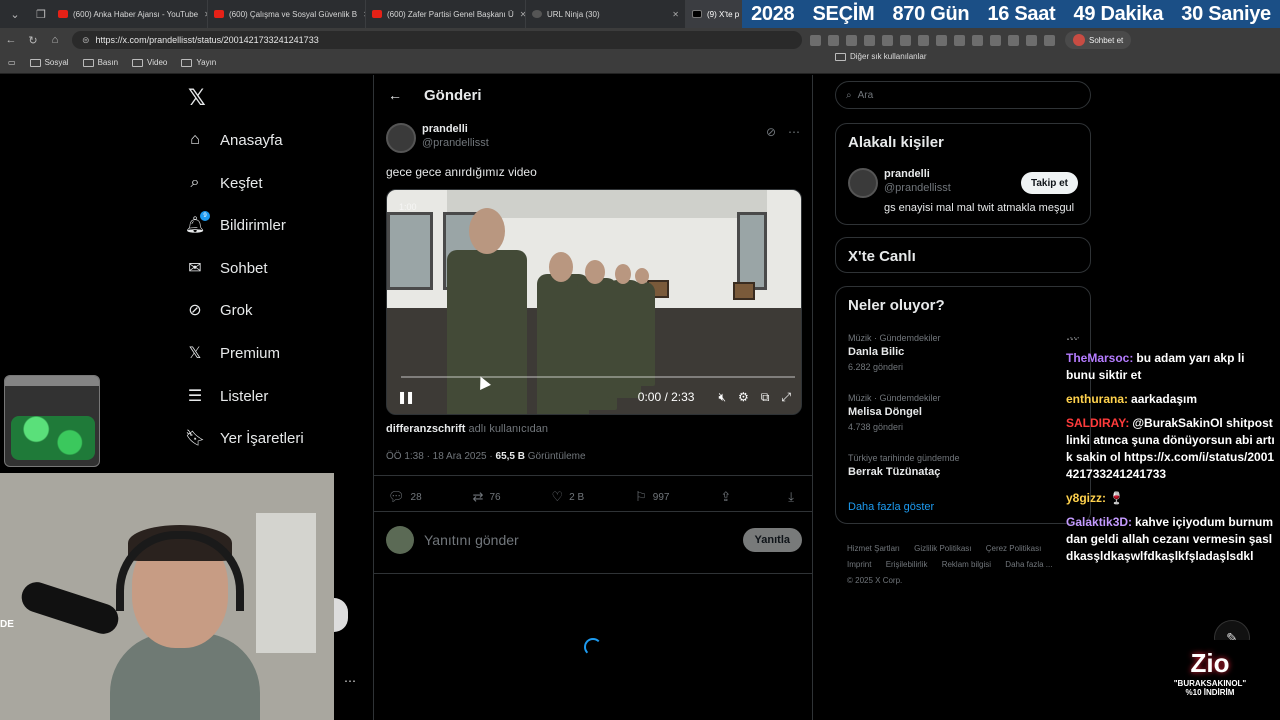 The image size is (1280, 720). I want to click on copilot-chat-button: Sohbet et, so click(1098, 40).